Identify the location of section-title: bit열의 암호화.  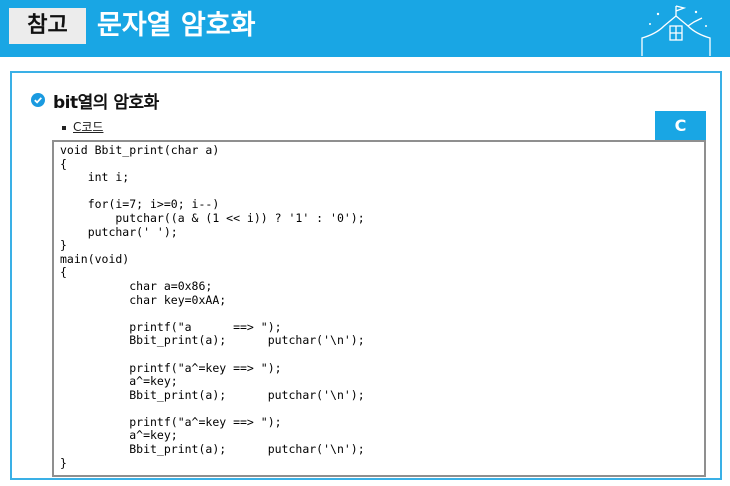
(106, 103).